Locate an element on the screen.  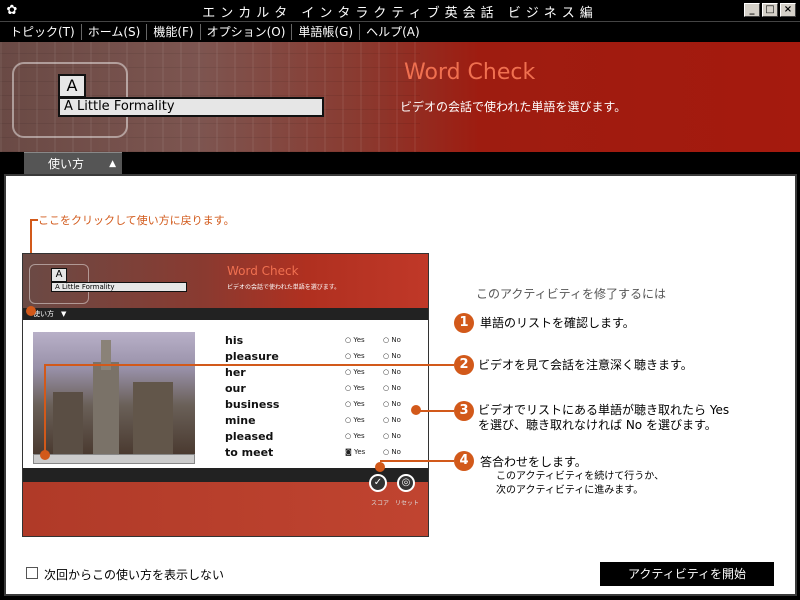
dont-show-checkbox is located at coordinates (32, 573).